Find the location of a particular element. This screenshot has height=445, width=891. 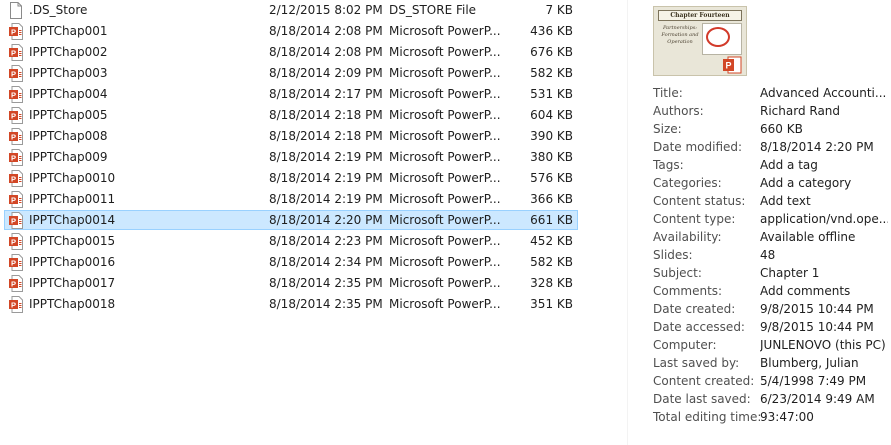

property-label: Date modified: is located at coordinates (698, 147).